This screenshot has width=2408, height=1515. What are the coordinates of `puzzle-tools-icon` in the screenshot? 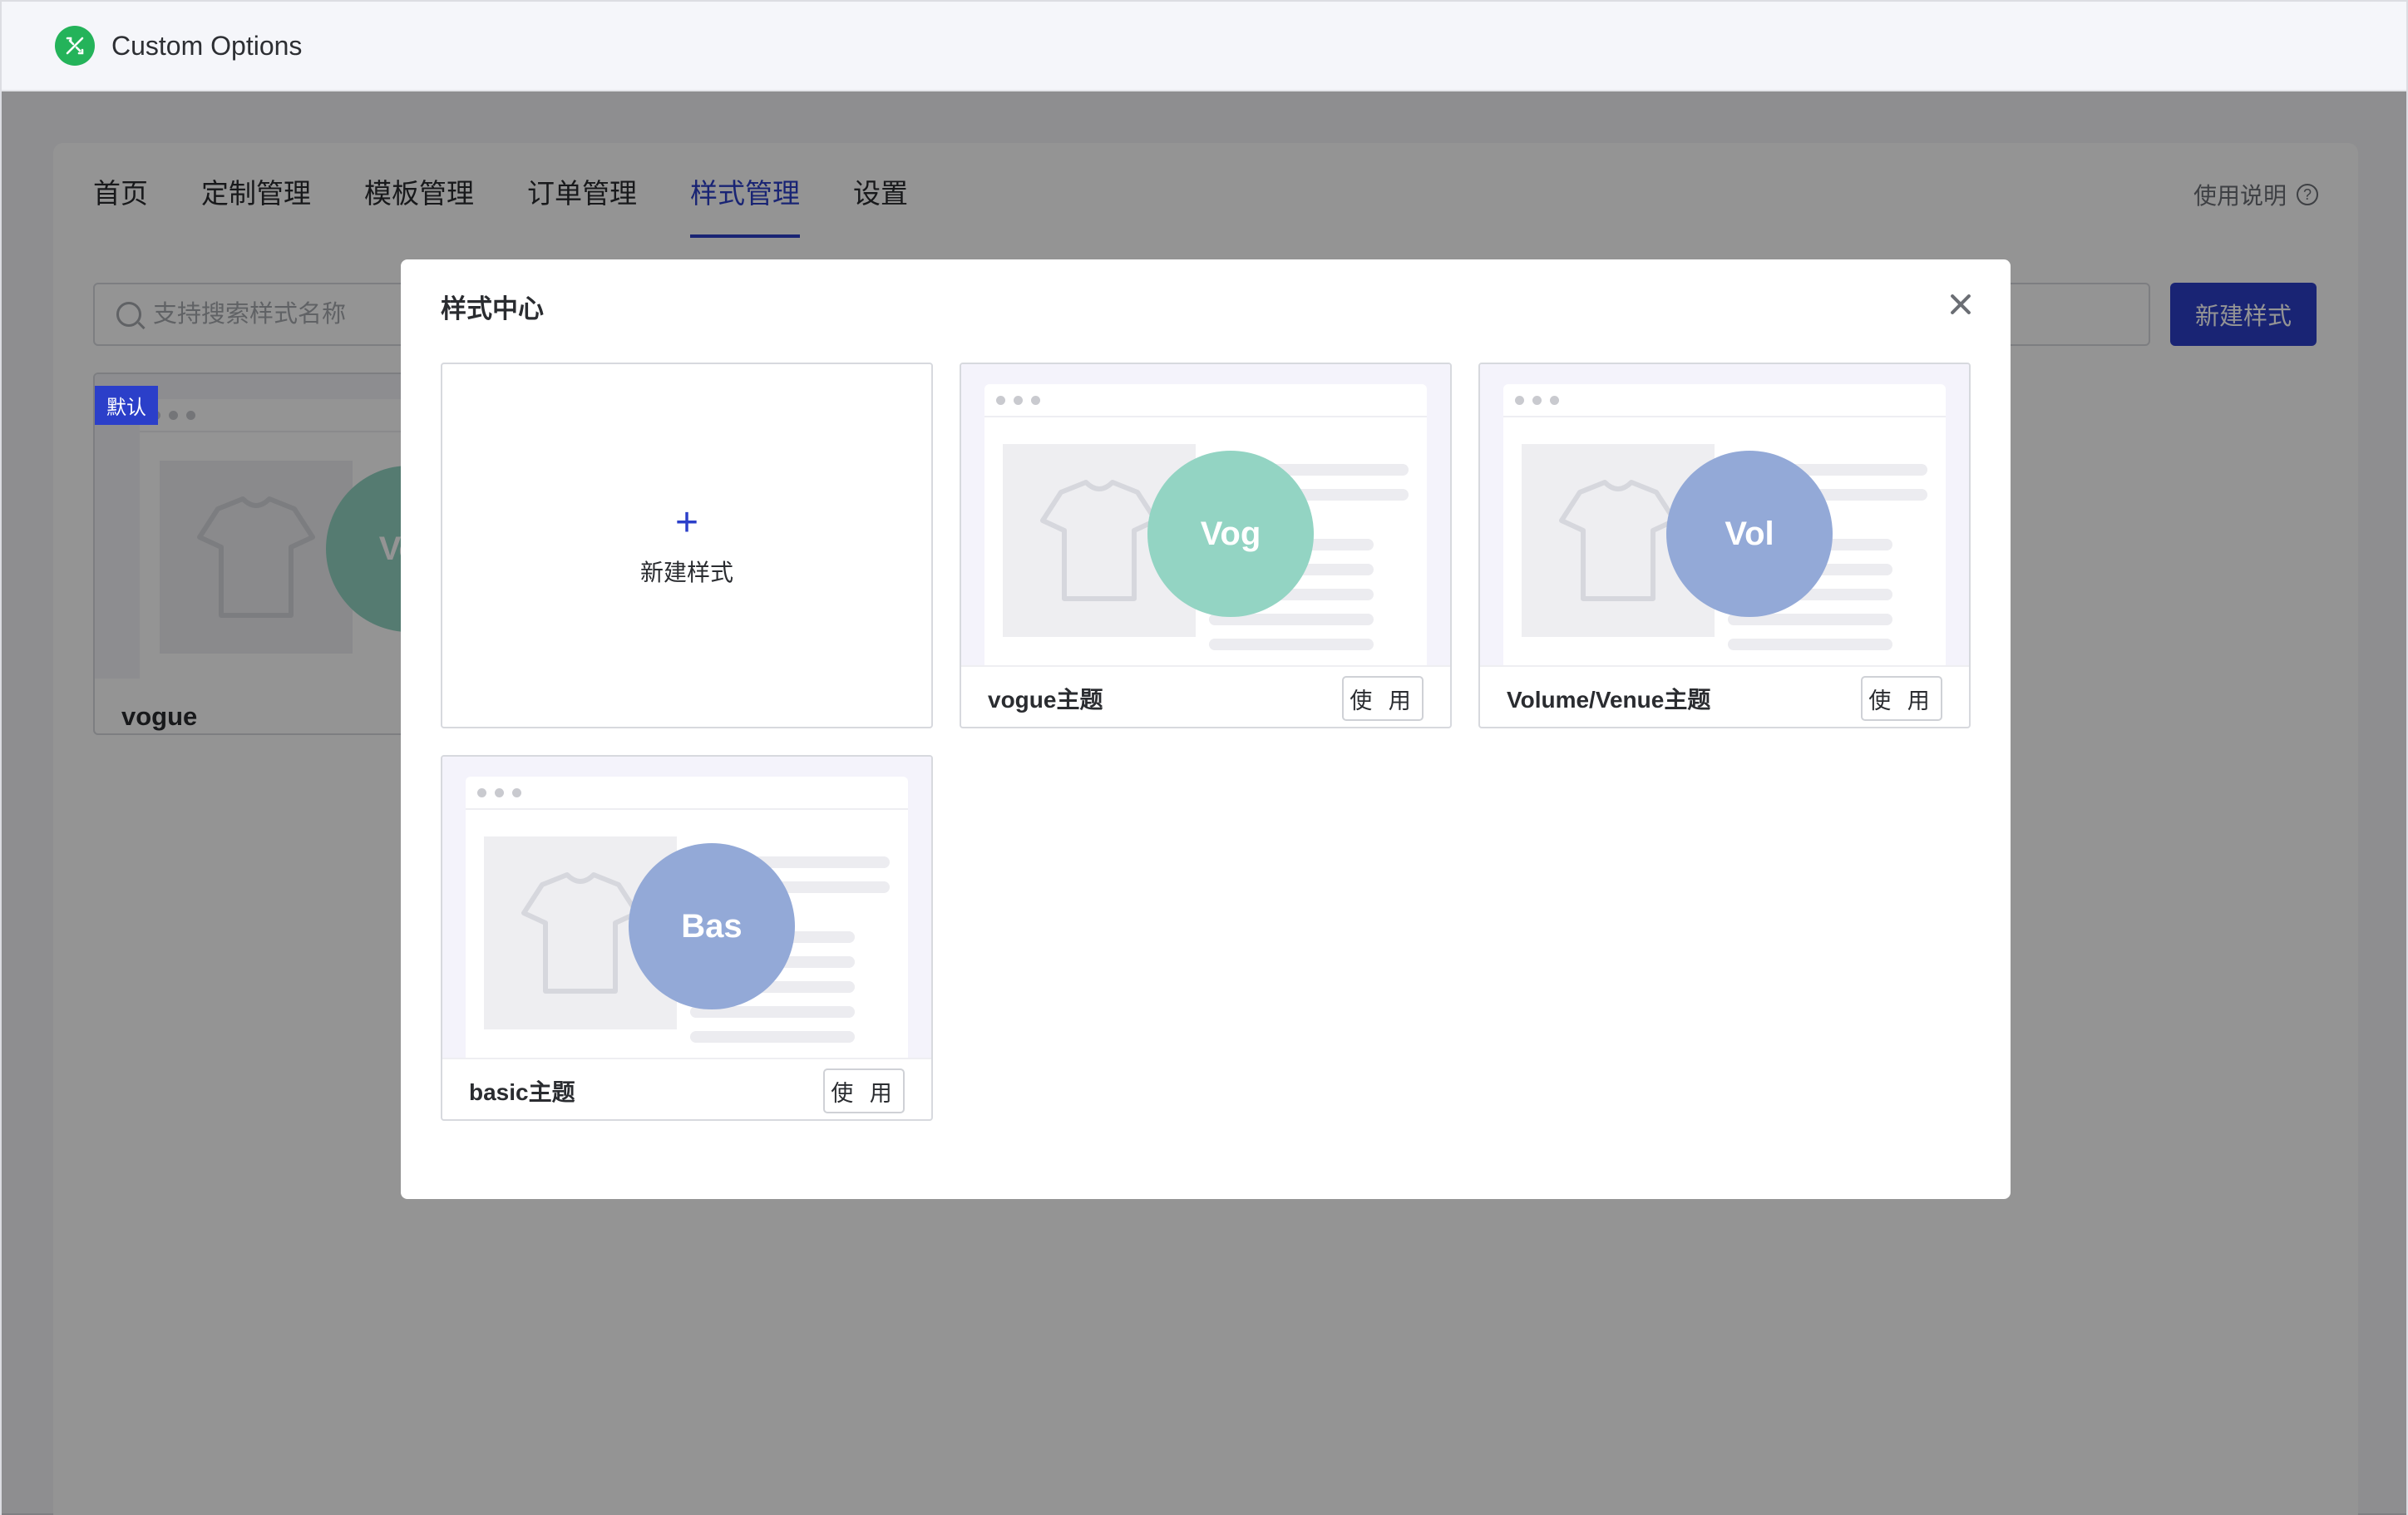 It's located at (75, 46).